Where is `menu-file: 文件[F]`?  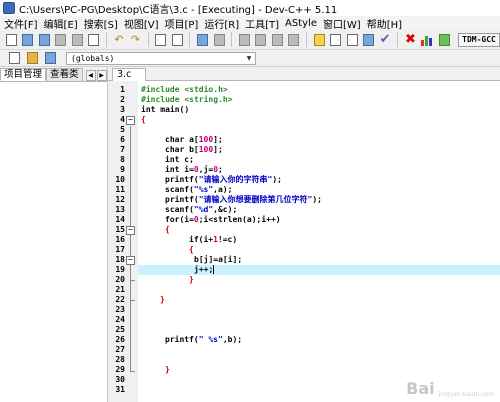
menu-file: 文件[F] is located at coordinates (22, 23).